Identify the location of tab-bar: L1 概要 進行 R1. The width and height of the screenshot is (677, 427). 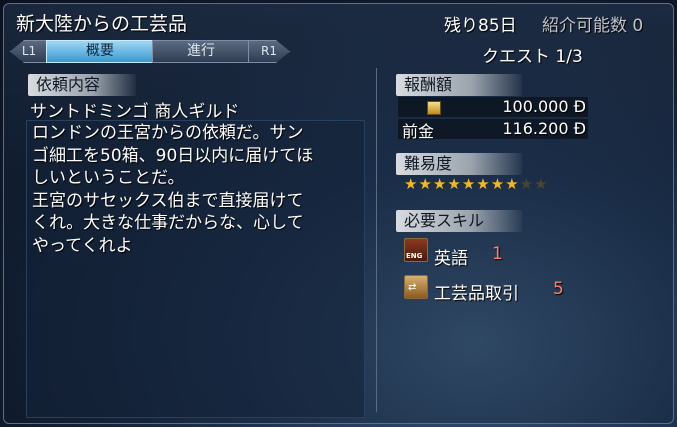
(151, 52).